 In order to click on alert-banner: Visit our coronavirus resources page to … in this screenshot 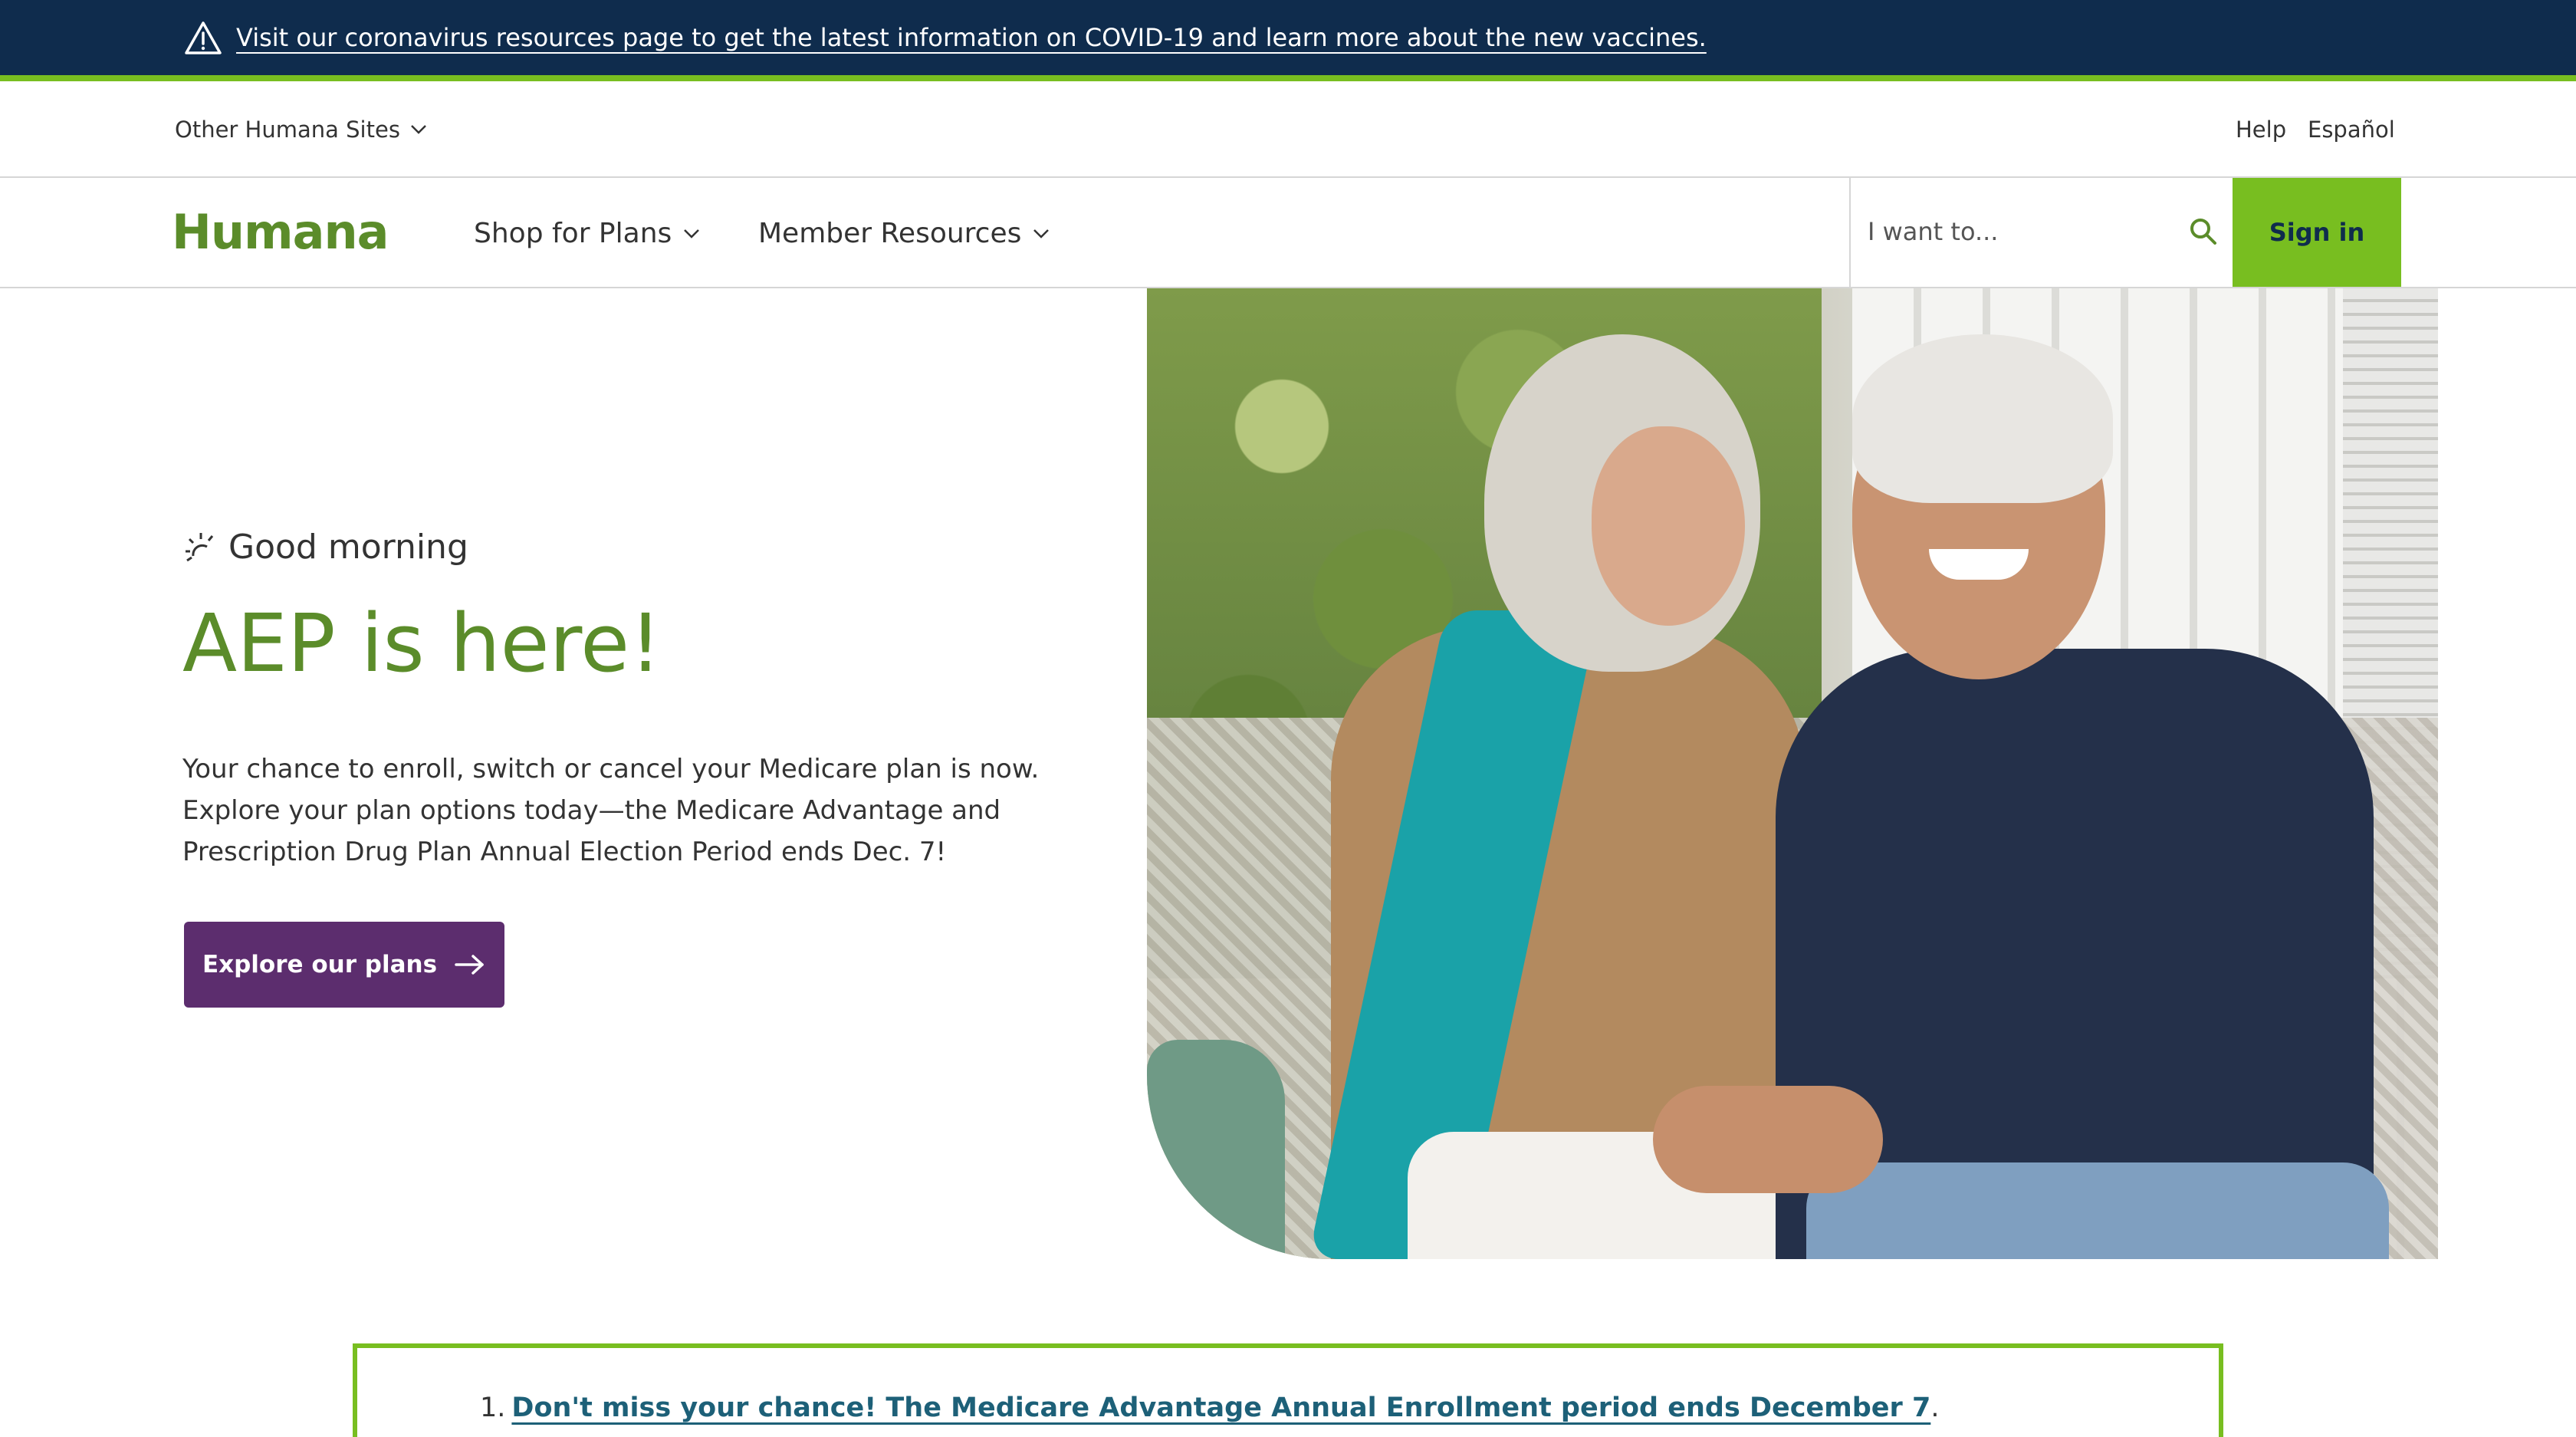, I will do `click(1288, 40)`.